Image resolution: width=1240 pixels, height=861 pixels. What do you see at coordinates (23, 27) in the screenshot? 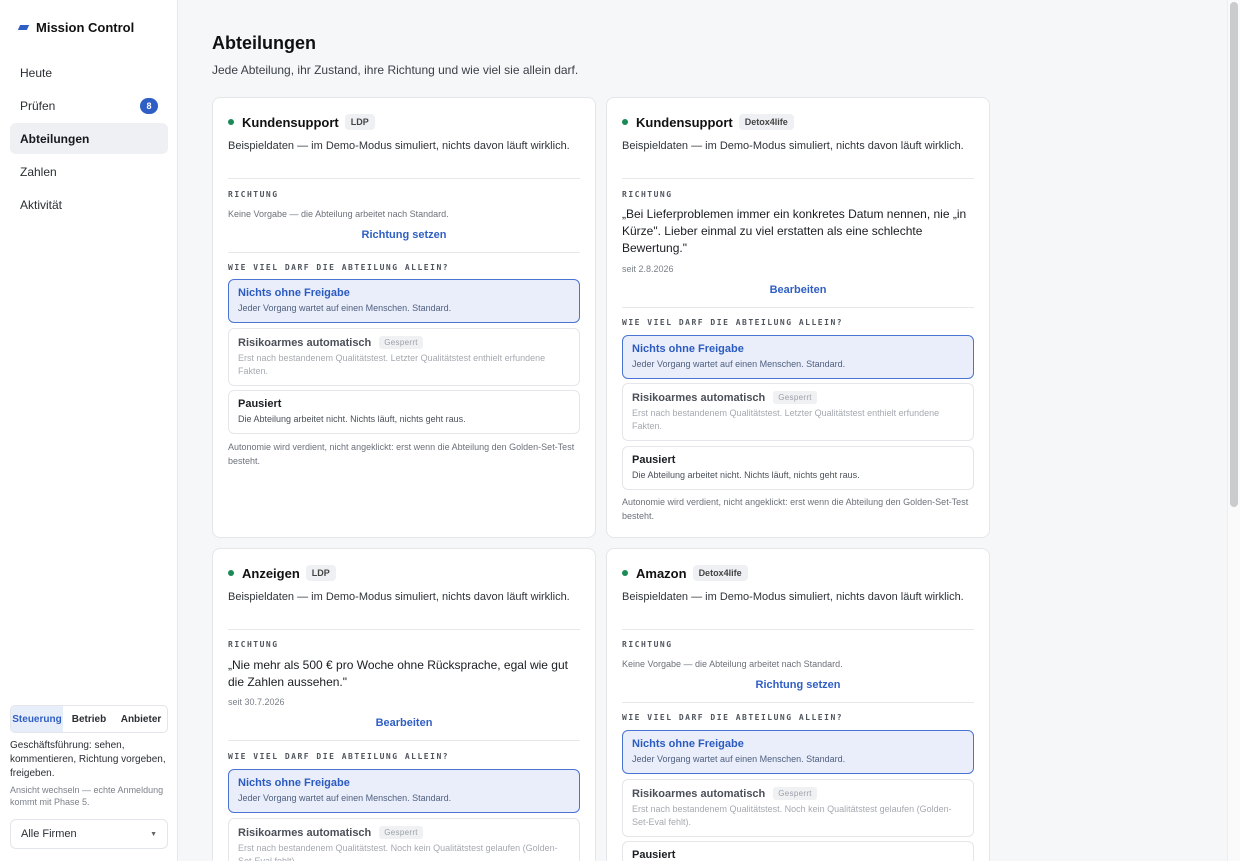
I see `logo-icon` at bounding box center [23, 27].